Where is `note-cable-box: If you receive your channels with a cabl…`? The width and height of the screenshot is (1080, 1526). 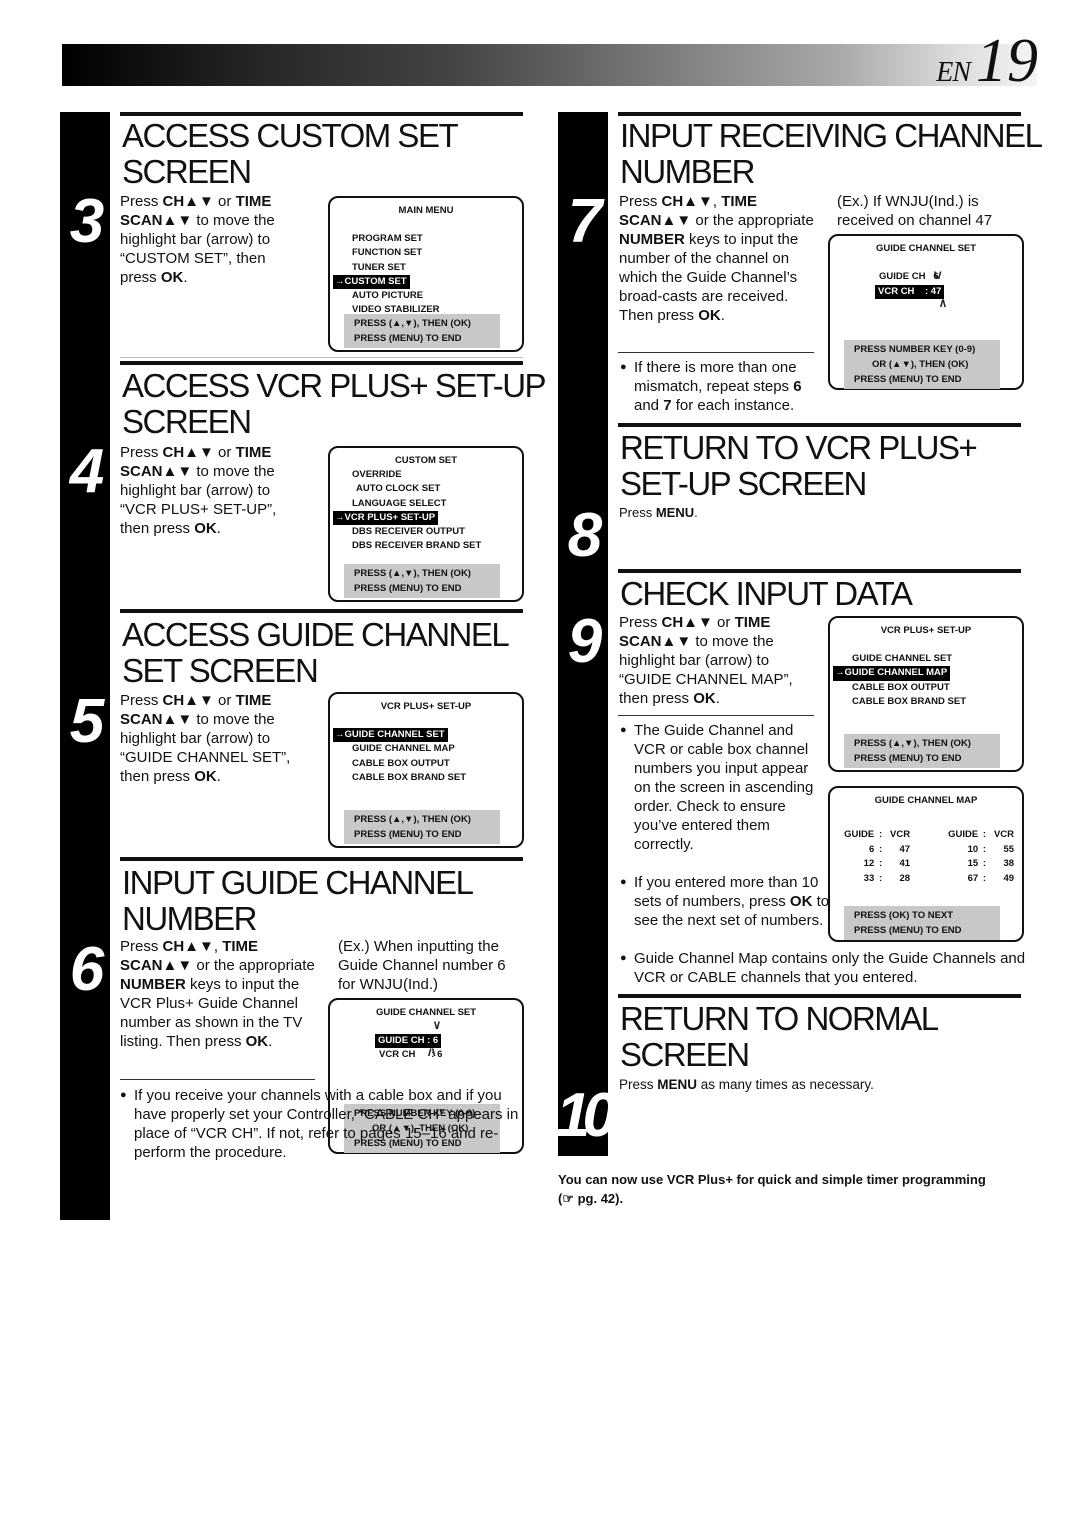
note-cable-box: If you receive your channels with a cabl… is located at coordinates (324, 1124).